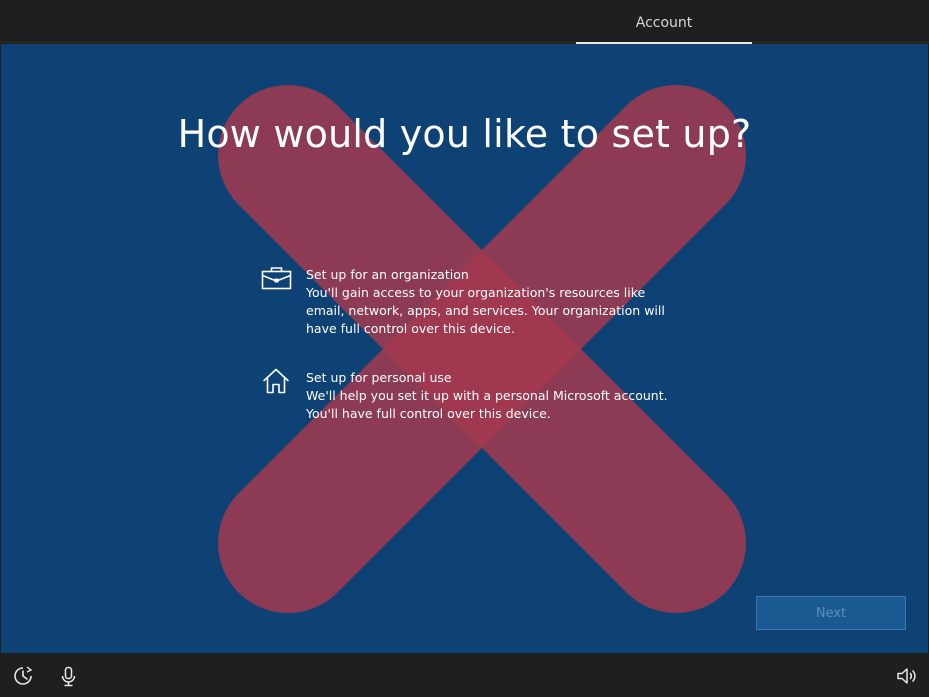  Describe the element at coordinates (23, 676) in the screenshot. I see `ease-of-access-icon` at that location.